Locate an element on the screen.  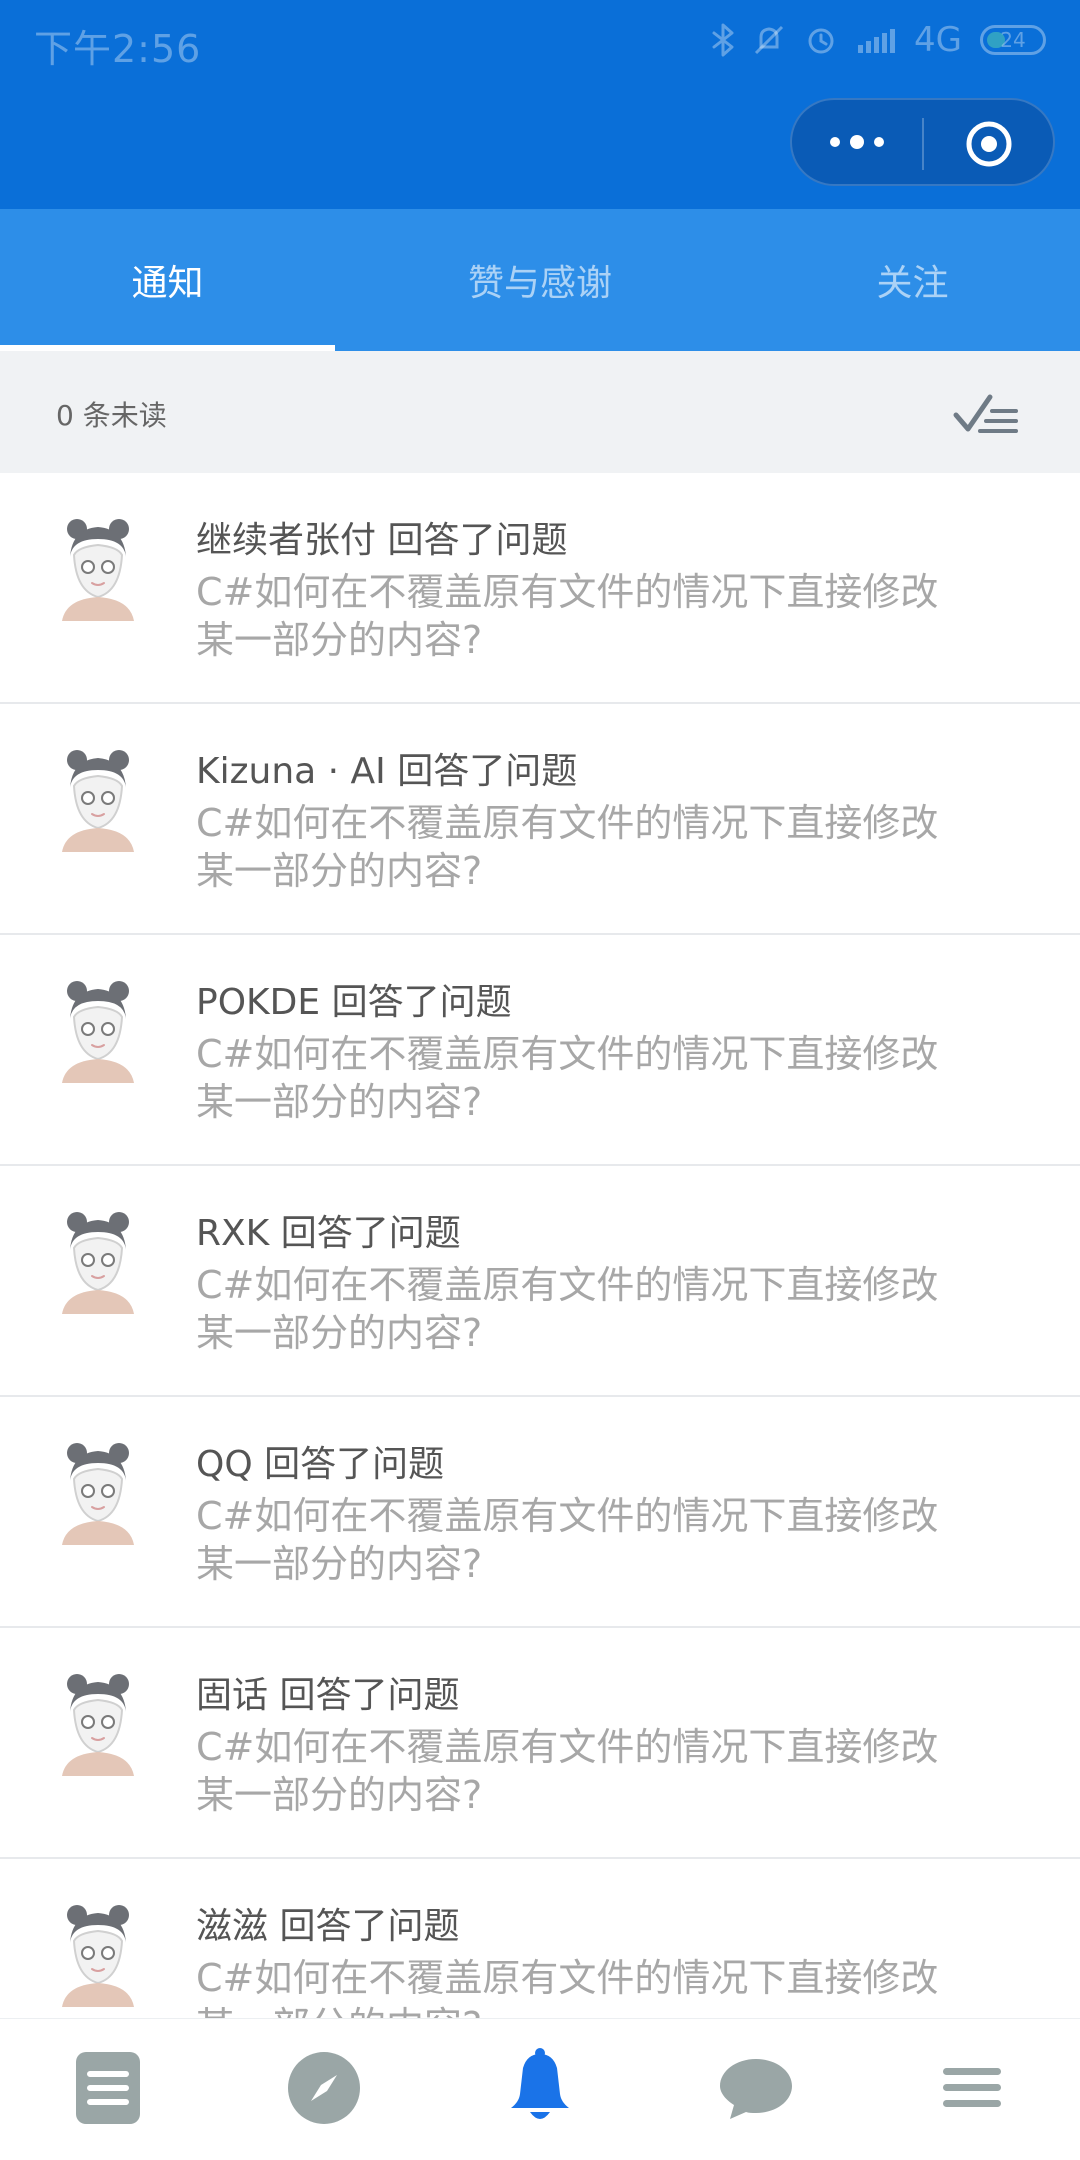
tab-likes-thanks: 赞与感谢 is located at coordinates (540, 280).